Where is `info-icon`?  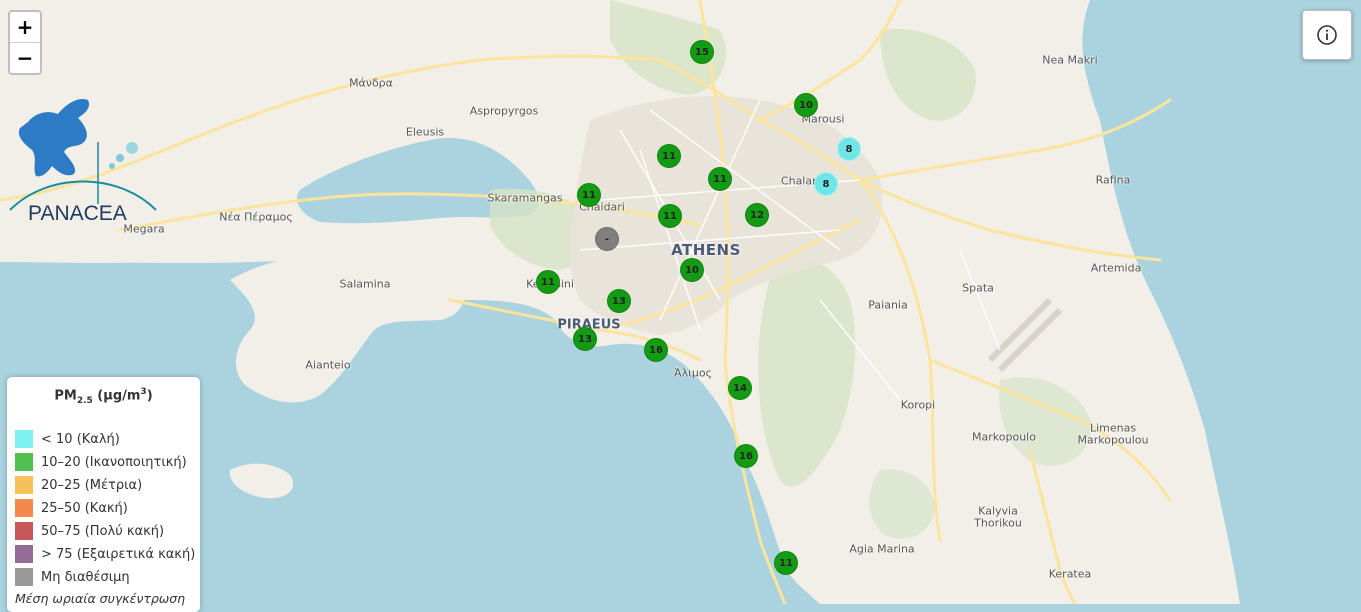
info-icon is located at coordinates (1327, 35).